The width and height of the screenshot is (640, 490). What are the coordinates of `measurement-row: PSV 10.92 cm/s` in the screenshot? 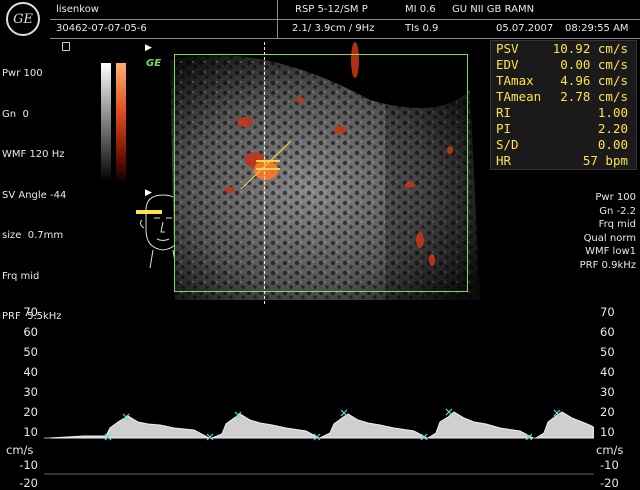 It's located at (563, 49).